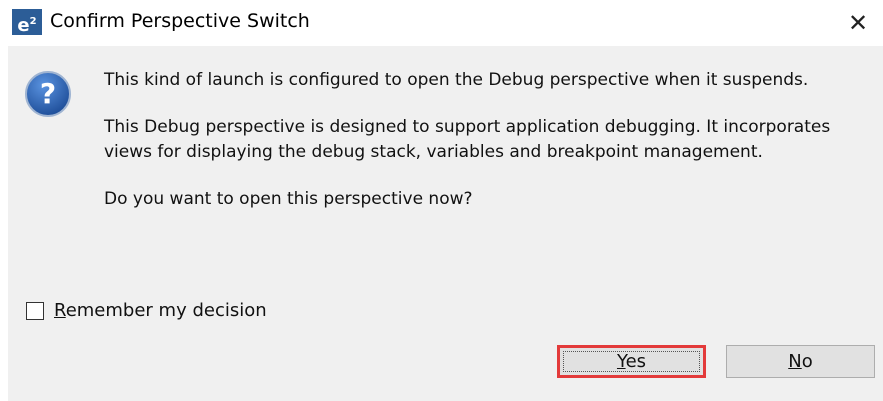 The height and width of the screenshot is (401, 883). I want to click on remember-decision-checkbox-row: Remember my decision, so click(146, 310).